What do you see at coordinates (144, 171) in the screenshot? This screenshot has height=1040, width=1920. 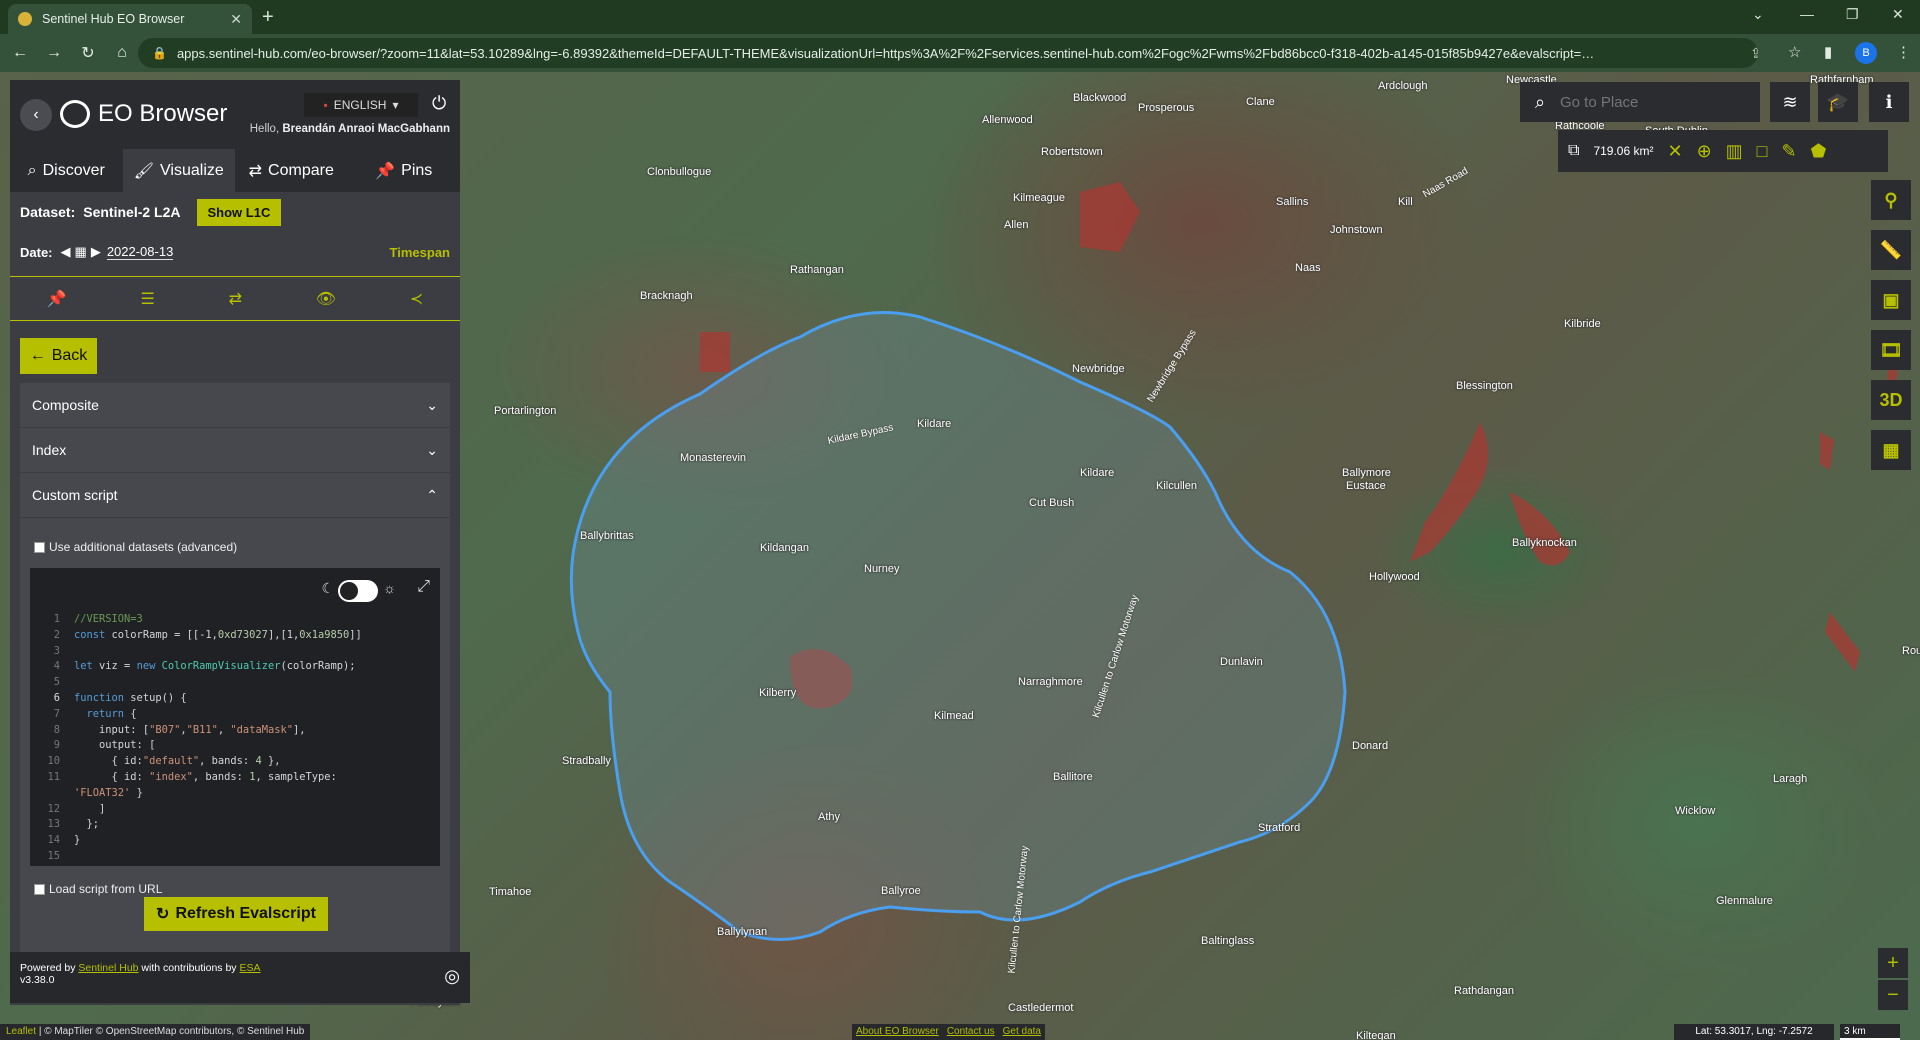 I see `brush-icon: 🖌` at bounding box center [144, 171].